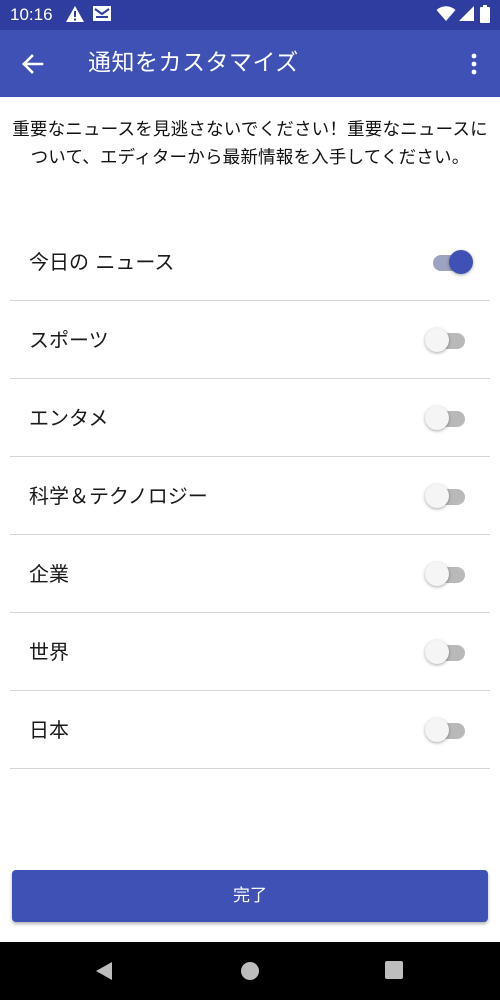  I want to click on app-toolbar: 通知をカスタマイズ, so click(250, 63).